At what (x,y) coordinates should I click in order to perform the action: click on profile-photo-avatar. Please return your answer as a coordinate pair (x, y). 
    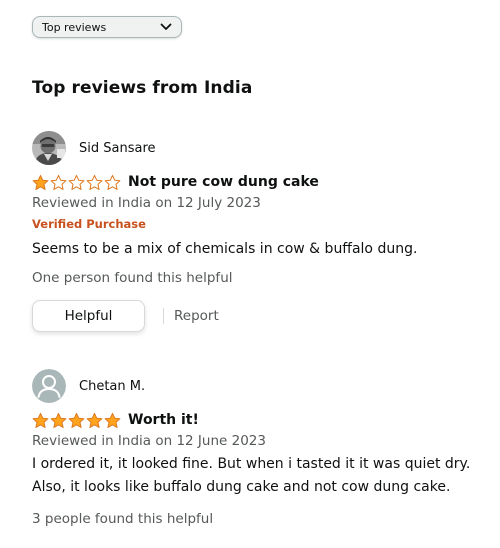
    Looking at the image, I should click on (49, 148).